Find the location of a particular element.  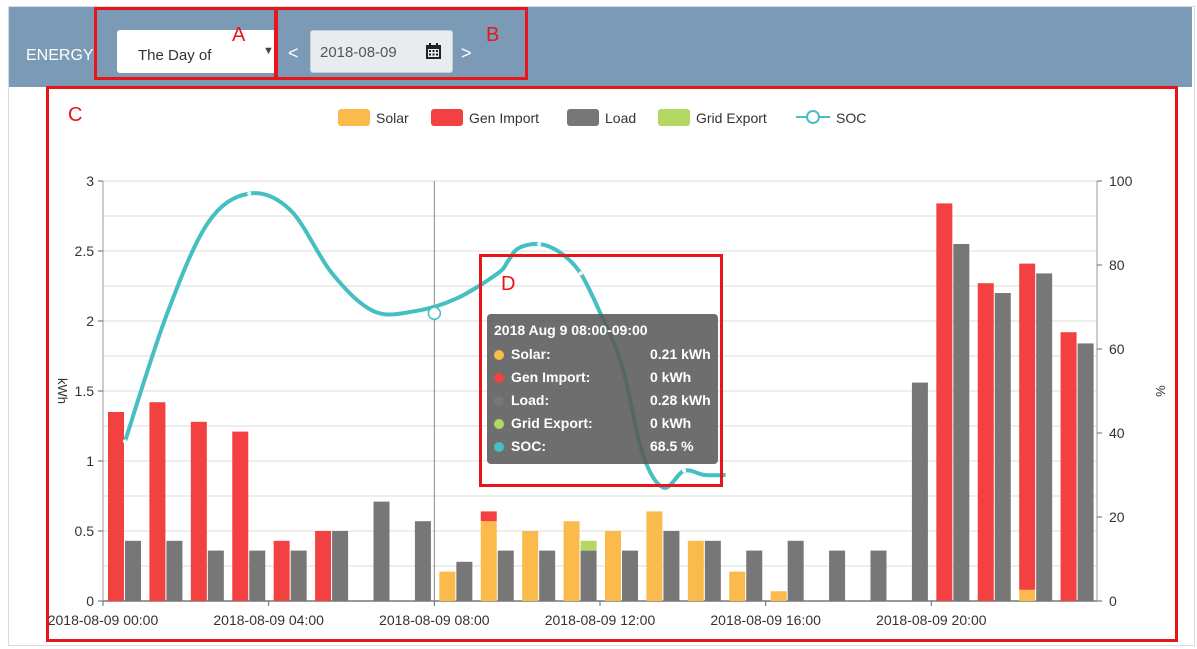

legend-label: SOC is located at coordinates (851, 118).